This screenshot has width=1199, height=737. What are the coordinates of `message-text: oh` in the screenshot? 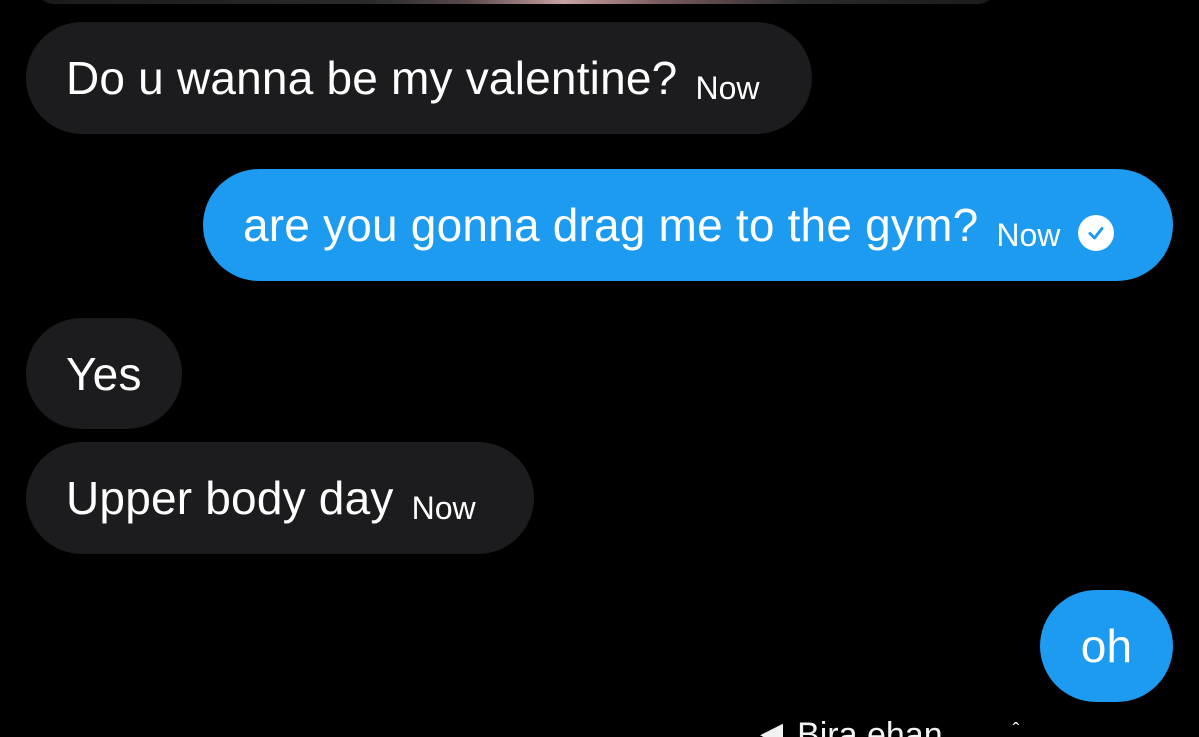 It's located at (1106, 646).